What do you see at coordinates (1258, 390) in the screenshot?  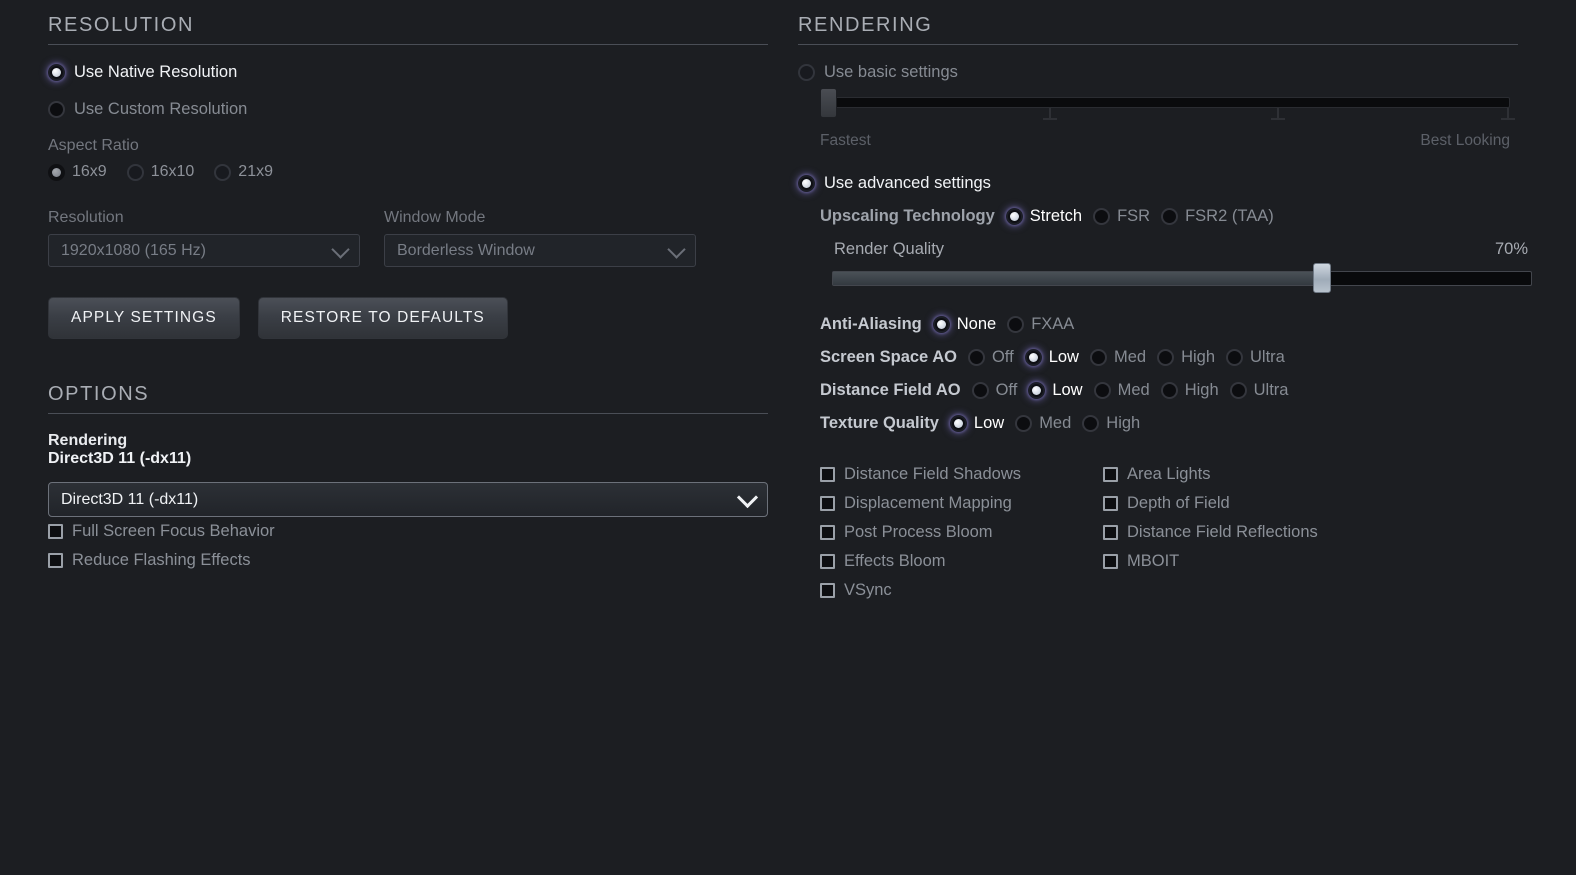 I see `distance-field-ao-option-ultra: Ultra` at bounding box center [1258, 390].